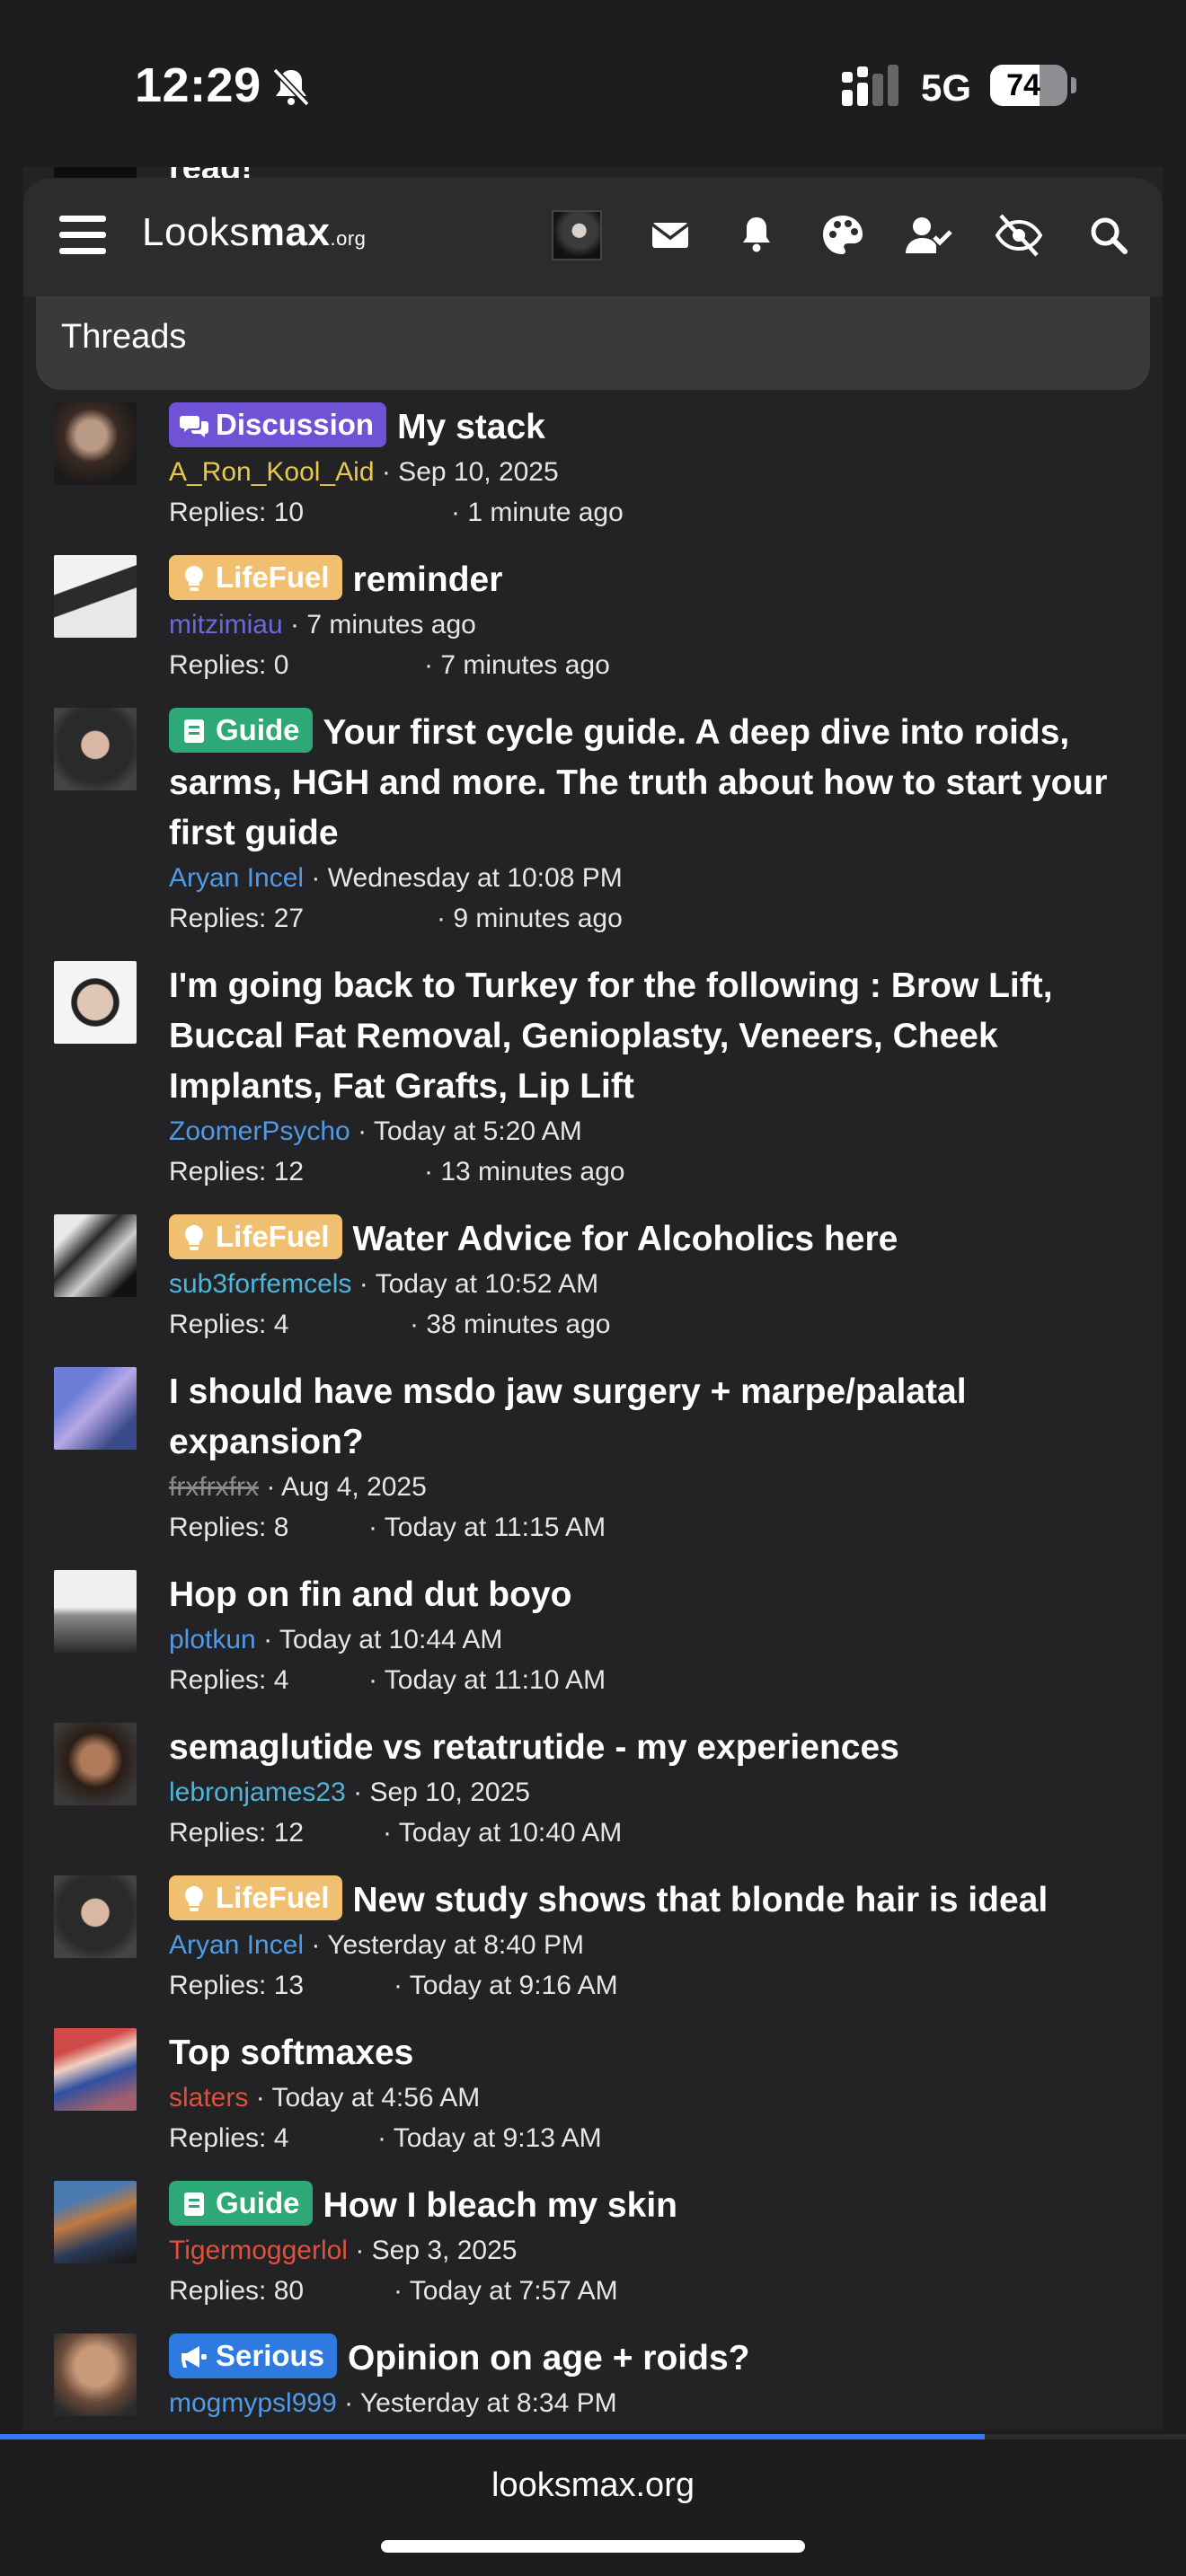 This screenshot has height=2576, width=1186. What do you see at coordinates (383, 625) in the screenshot?
I see `thread-start-date: · 7 minutes ago` at bounding box center [383, 625].